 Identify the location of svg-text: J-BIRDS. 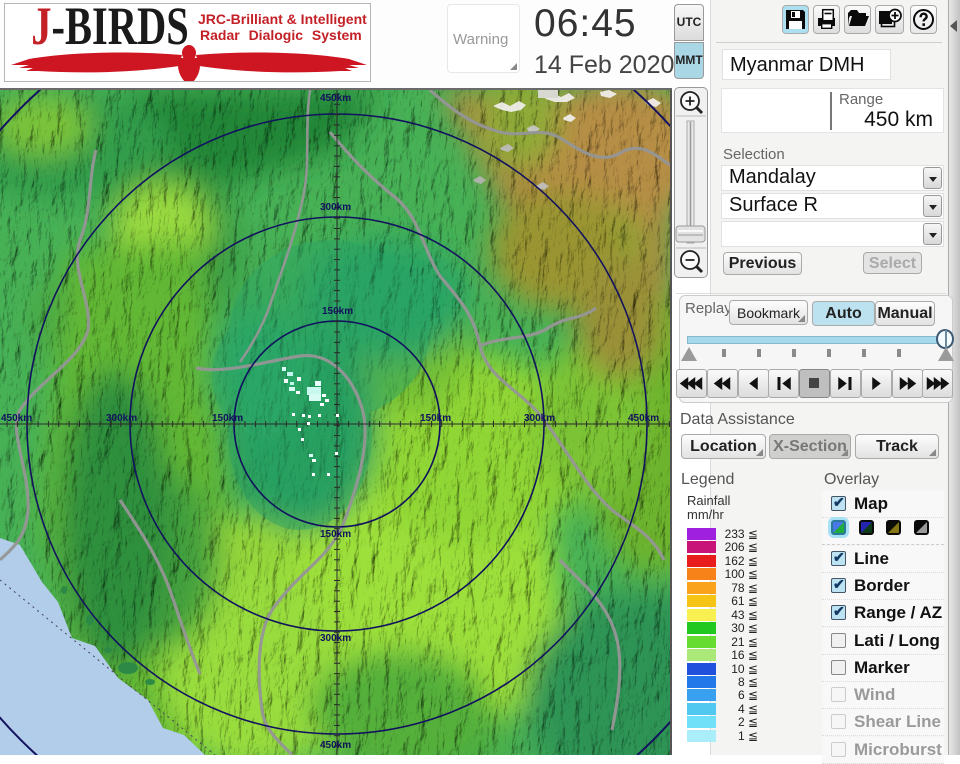
(109, 30).